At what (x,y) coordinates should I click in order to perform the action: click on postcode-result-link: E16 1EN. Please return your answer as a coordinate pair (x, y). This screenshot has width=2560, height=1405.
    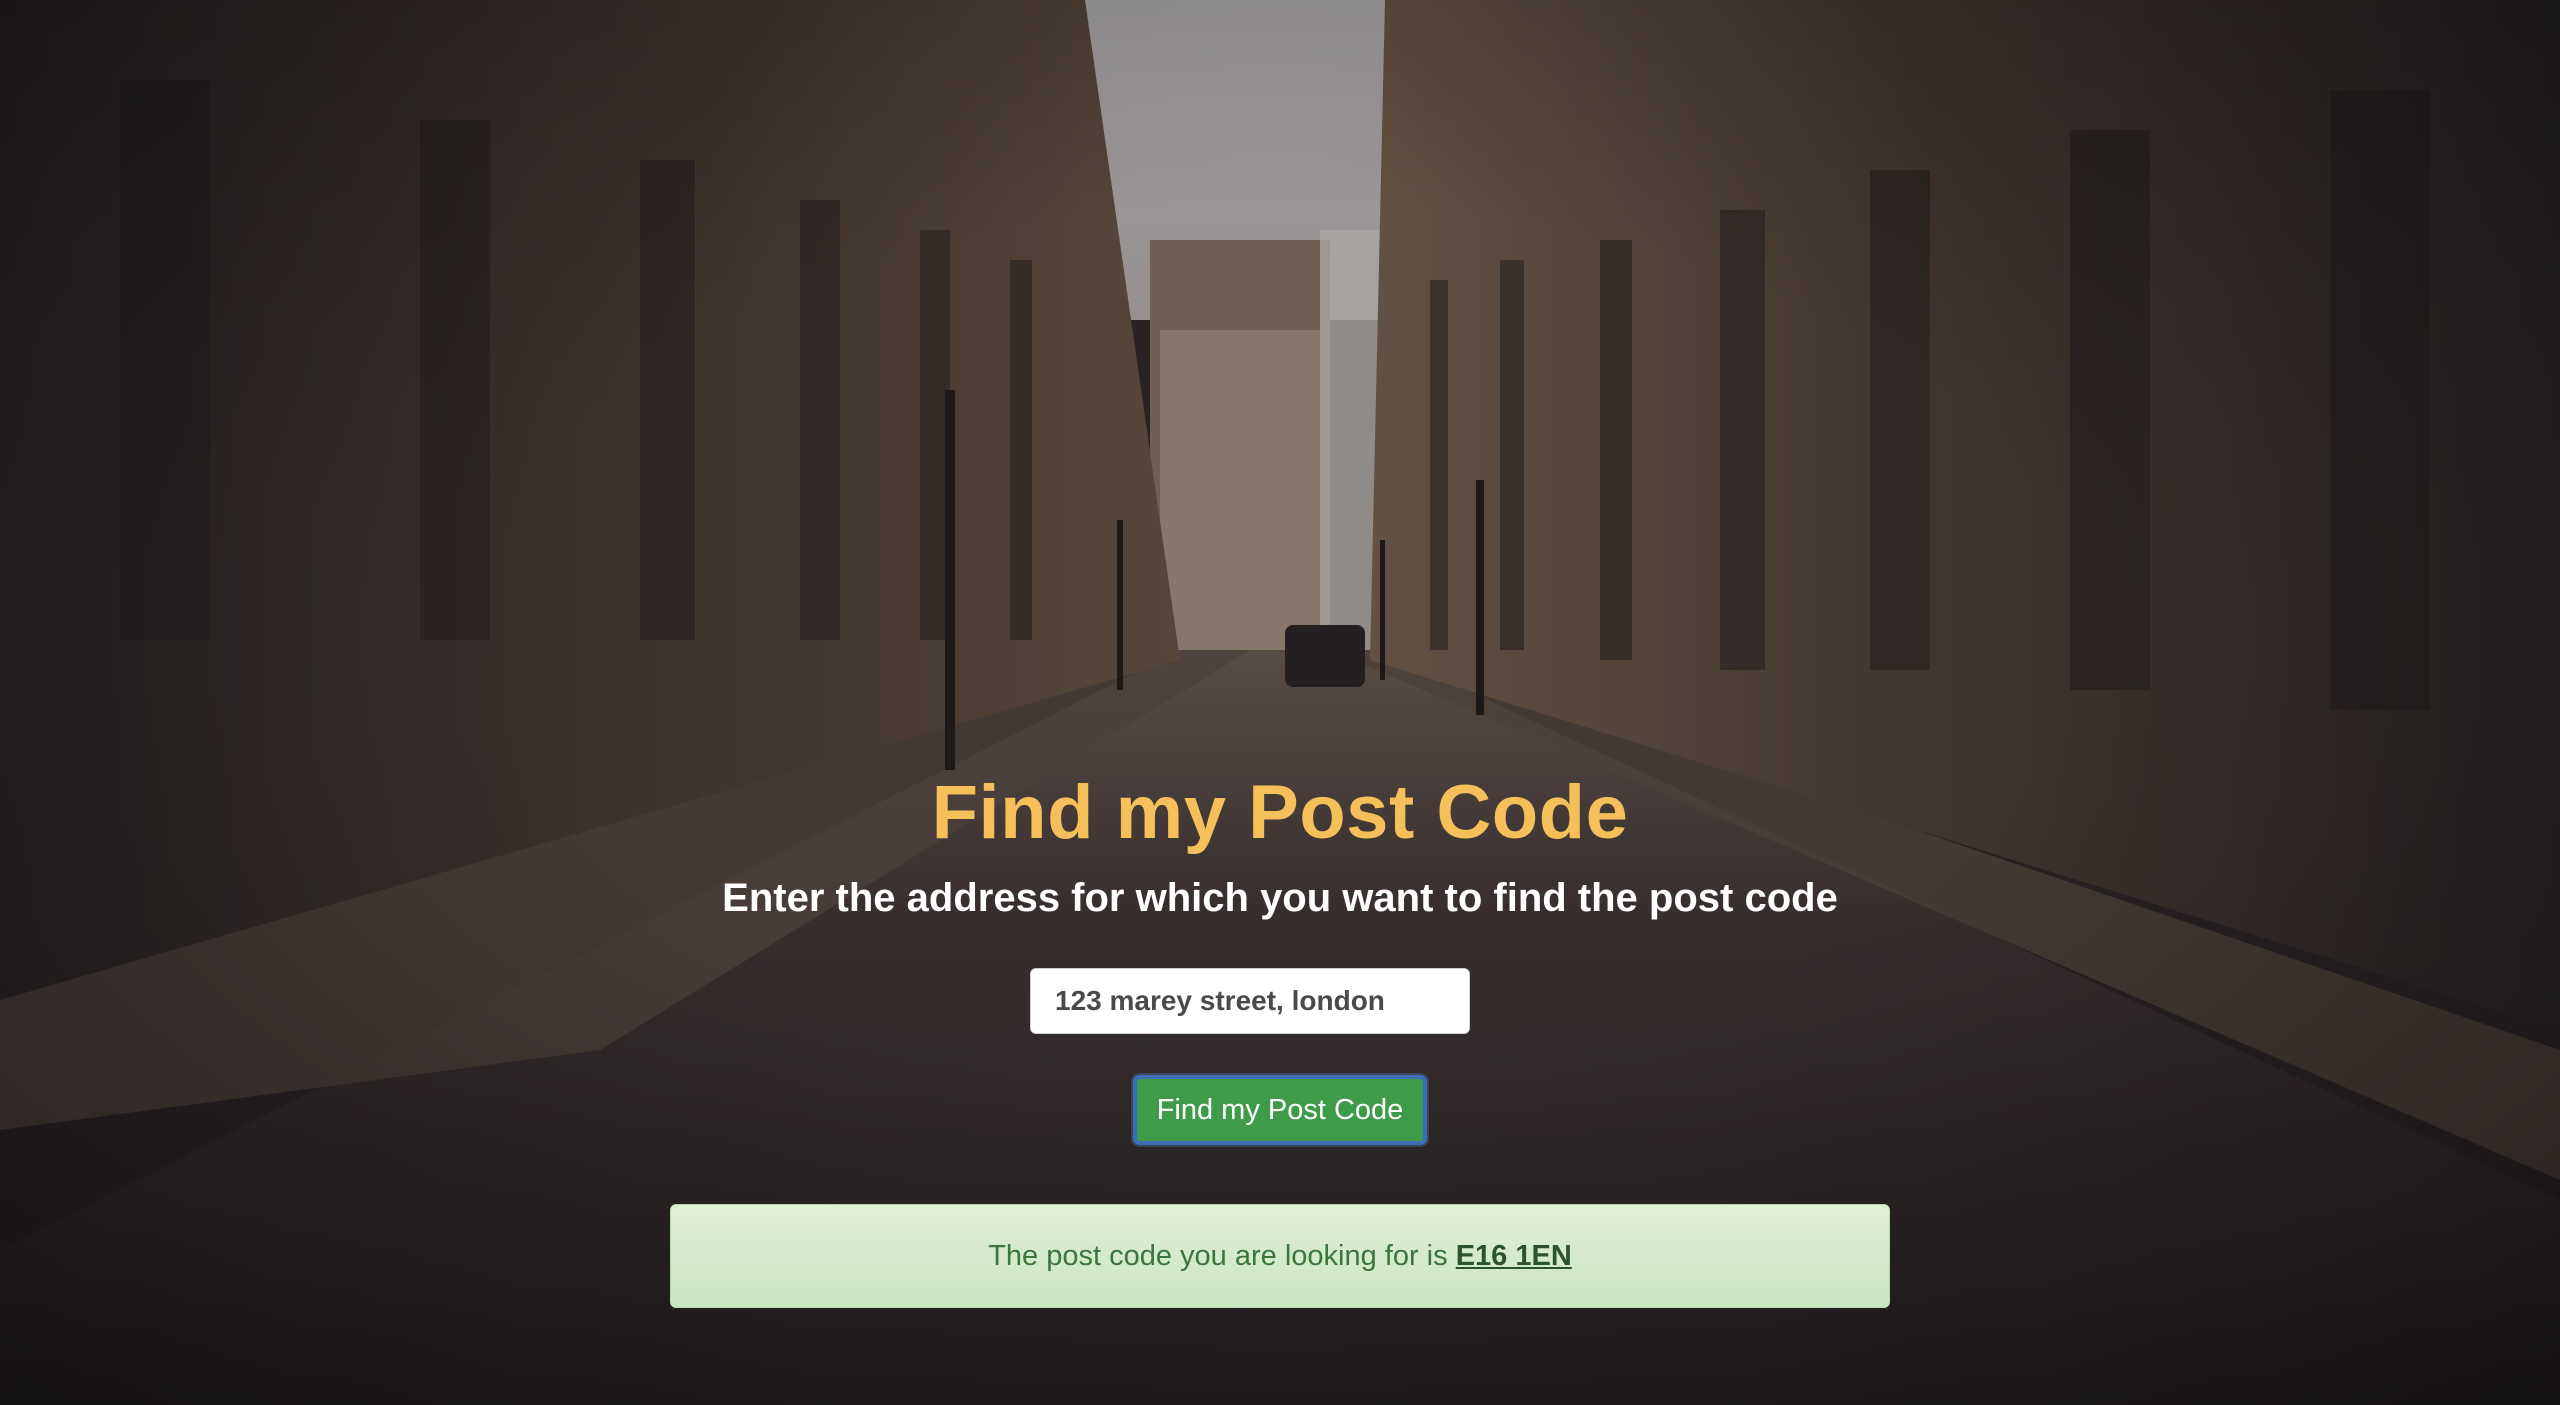
    Looking at the image, I should click on (1514, 1256).